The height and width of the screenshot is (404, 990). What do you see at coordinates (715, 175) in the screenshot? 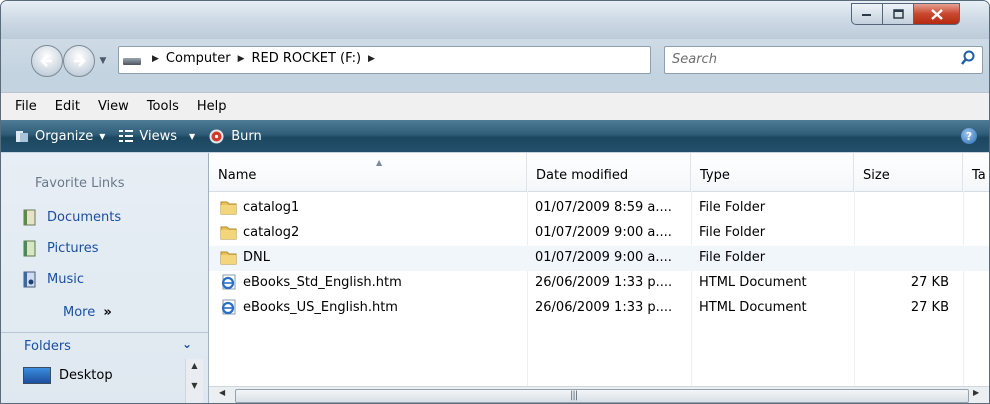
I see `column-header-label: Type` at bounding box center [715, 175].